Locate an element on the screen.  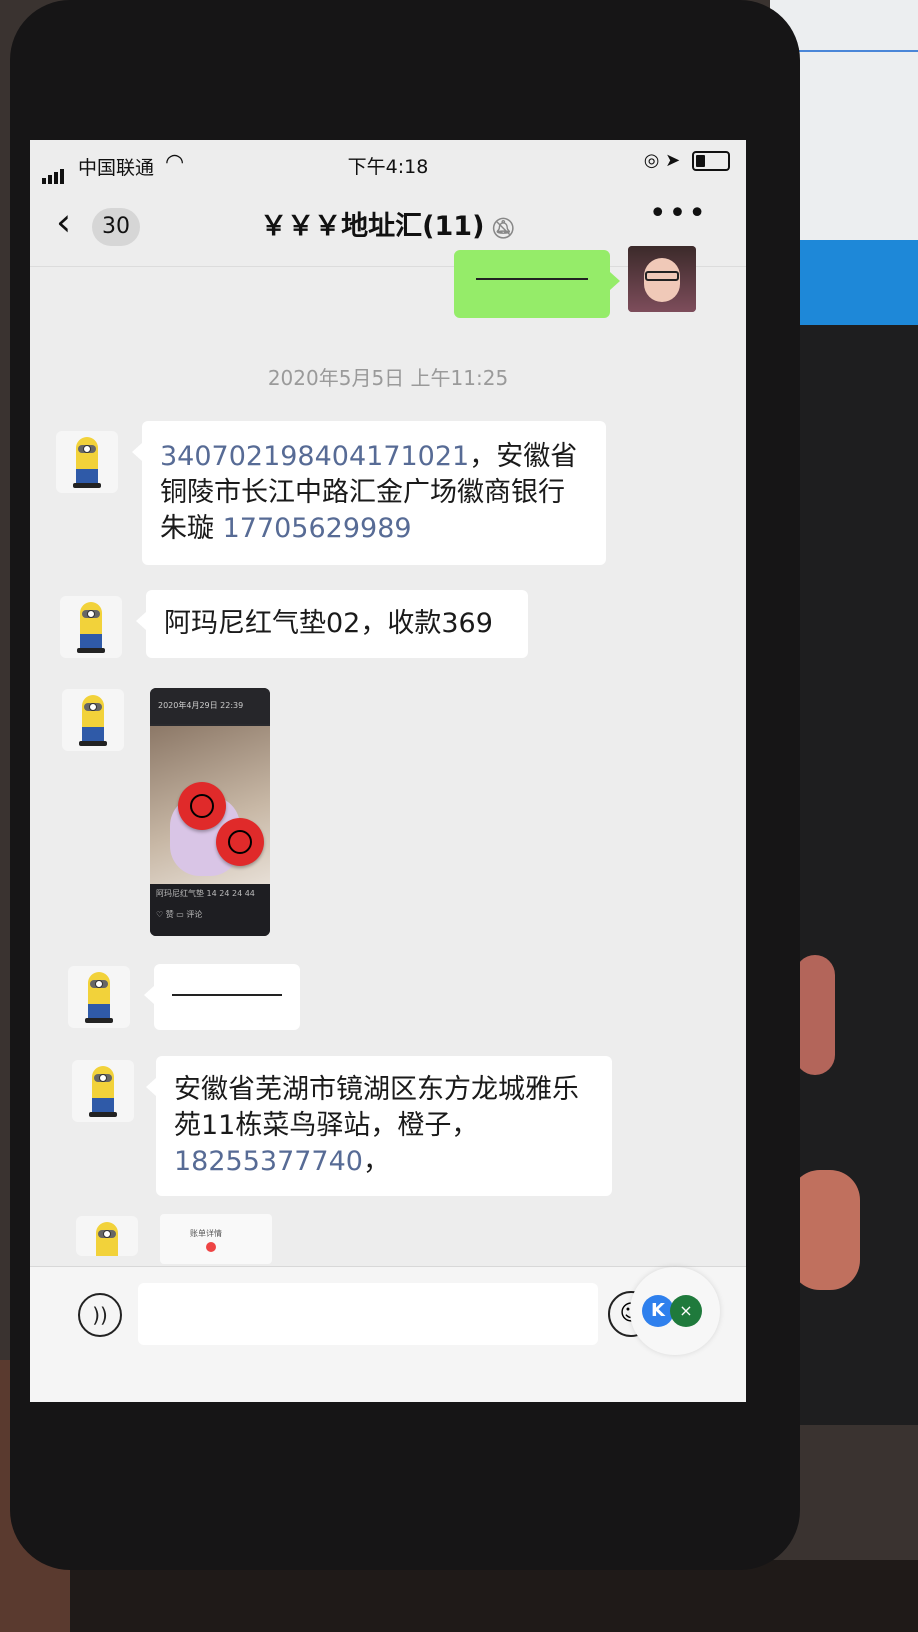
bill-icon is located at coordinates (211, 1247).